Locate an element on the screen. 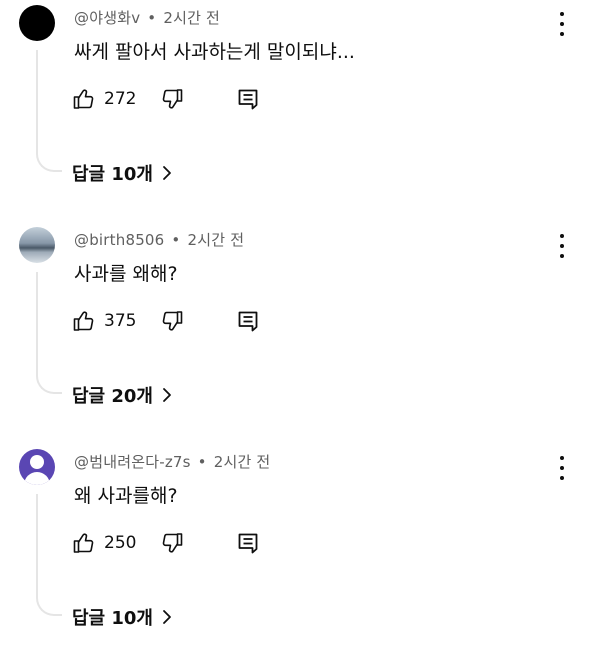 The height and width of the screenshot is (666, 600). like-count: 272 is located at coordinates (120, 99).